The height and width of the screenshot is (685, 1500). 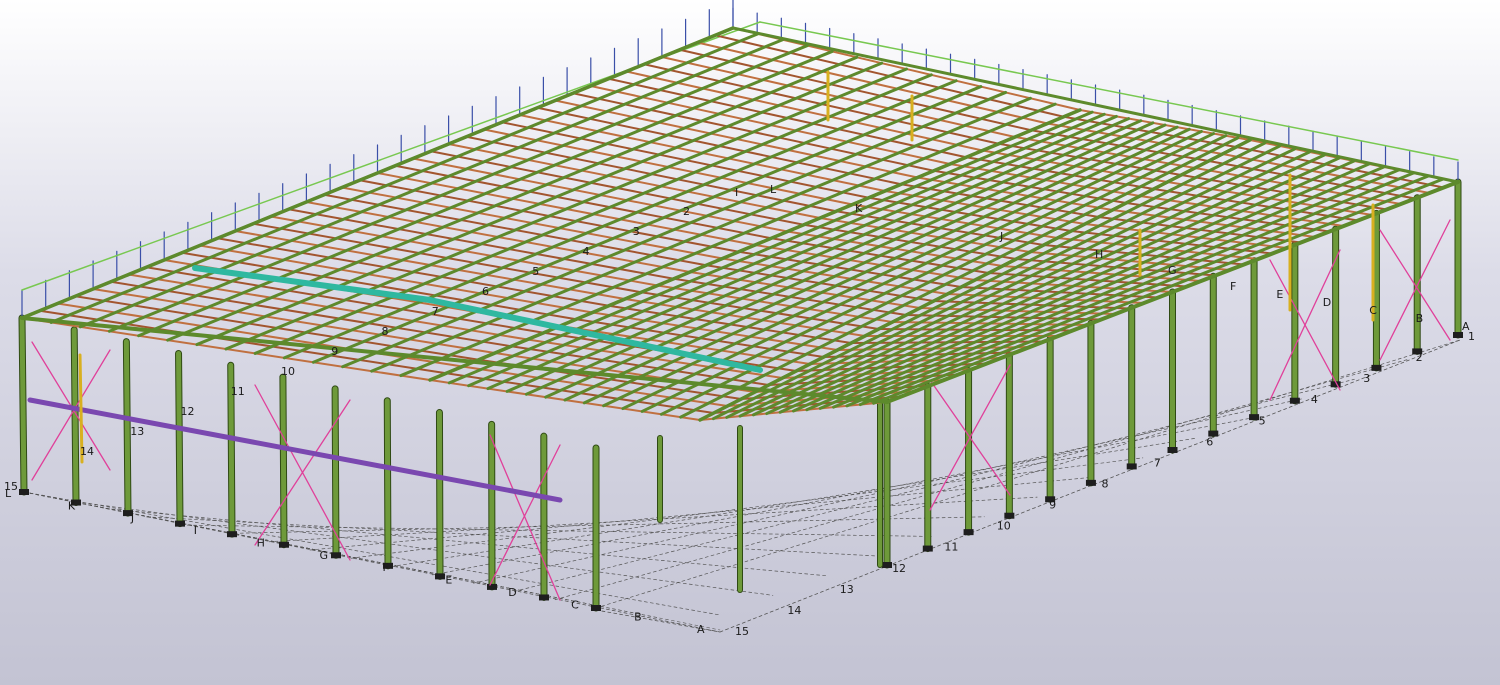 What do you see at coordinates (773, 189) in the screenshot?
I see `ridge-label: L` at bounding box center [773, 189].